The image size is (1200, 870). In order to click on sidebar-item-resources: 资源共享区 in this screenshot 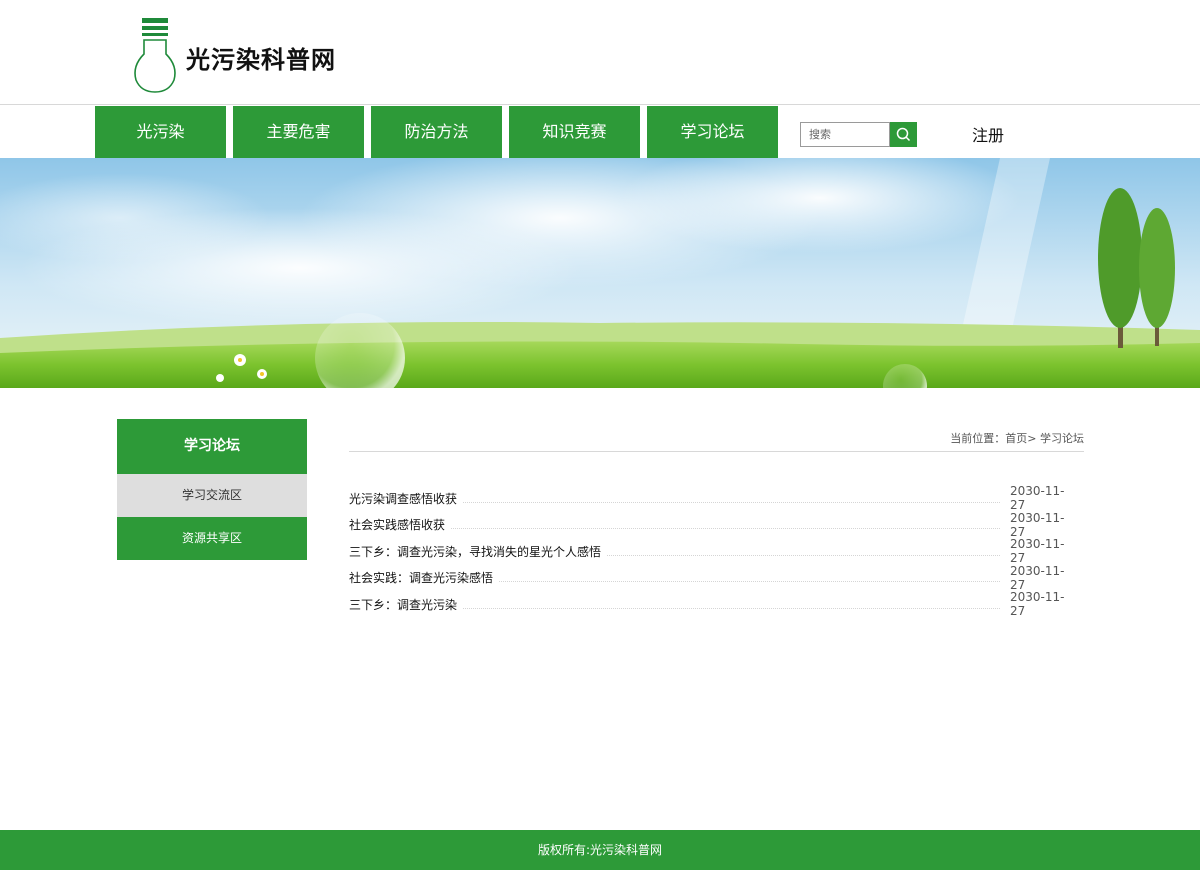, I will do `click(212, 538)`.